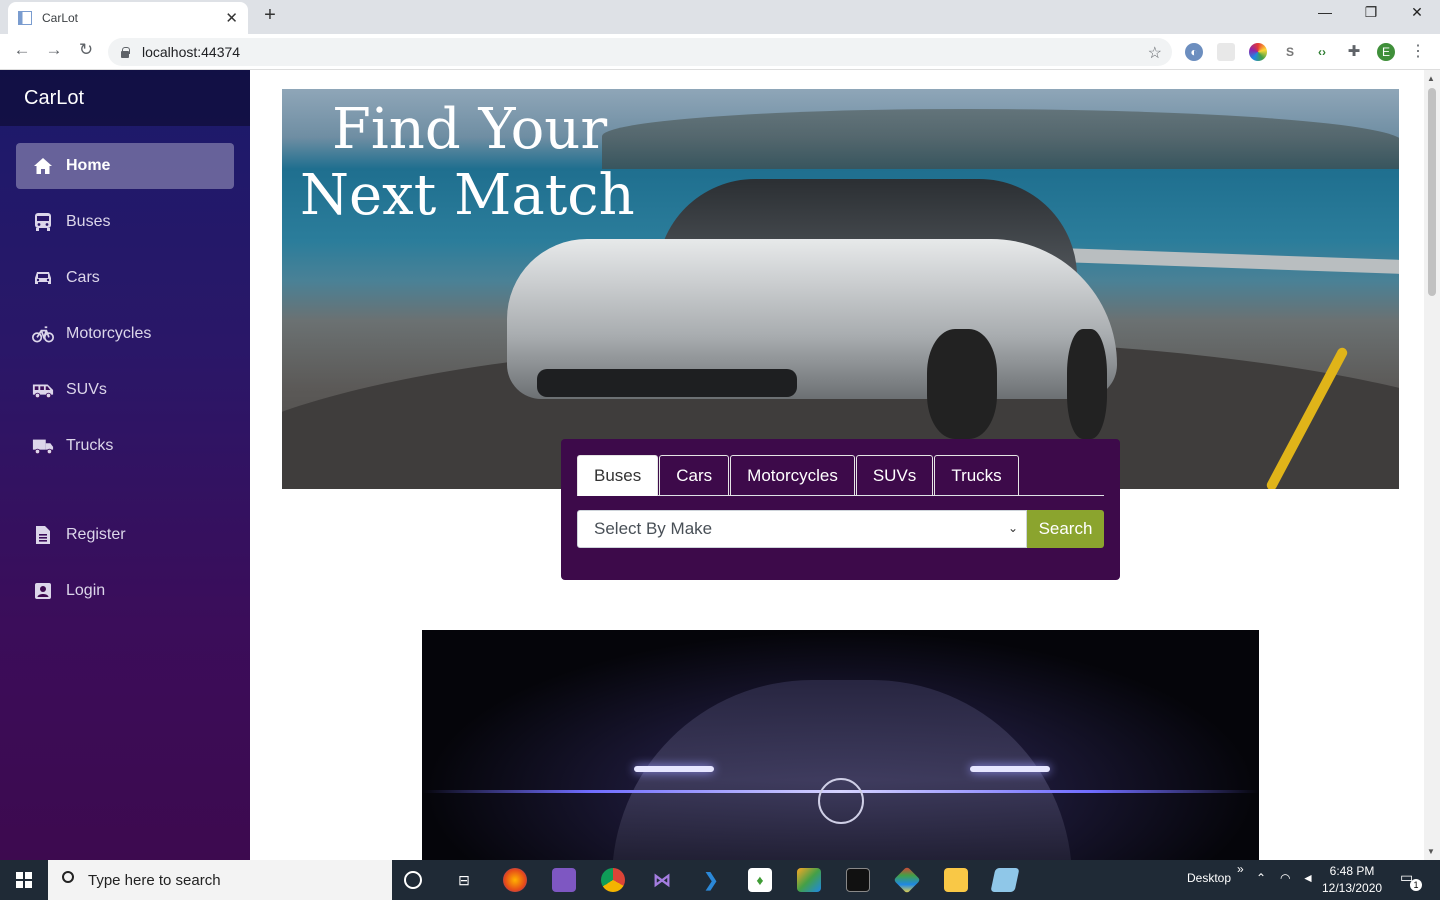 This screenshot has height=900, width=1440. I want to click on scrollbar-thumb, so click(1432, 192).